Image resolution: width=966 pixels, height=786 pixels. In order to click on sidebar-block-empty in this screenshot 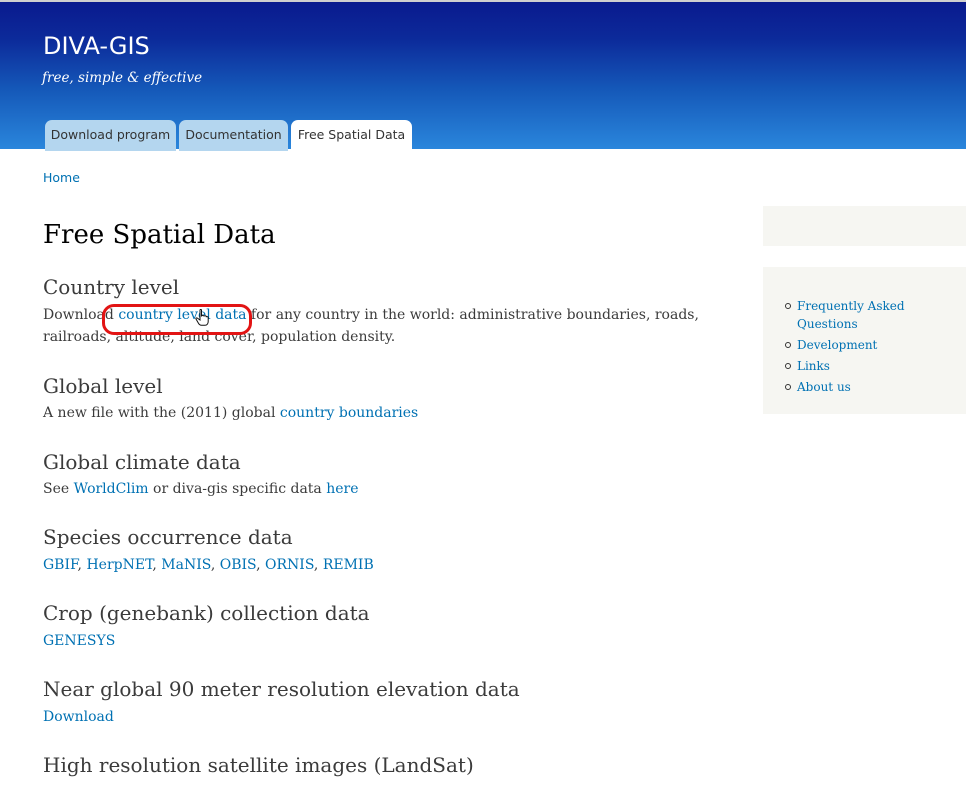, I will do `click(864, 226)`.